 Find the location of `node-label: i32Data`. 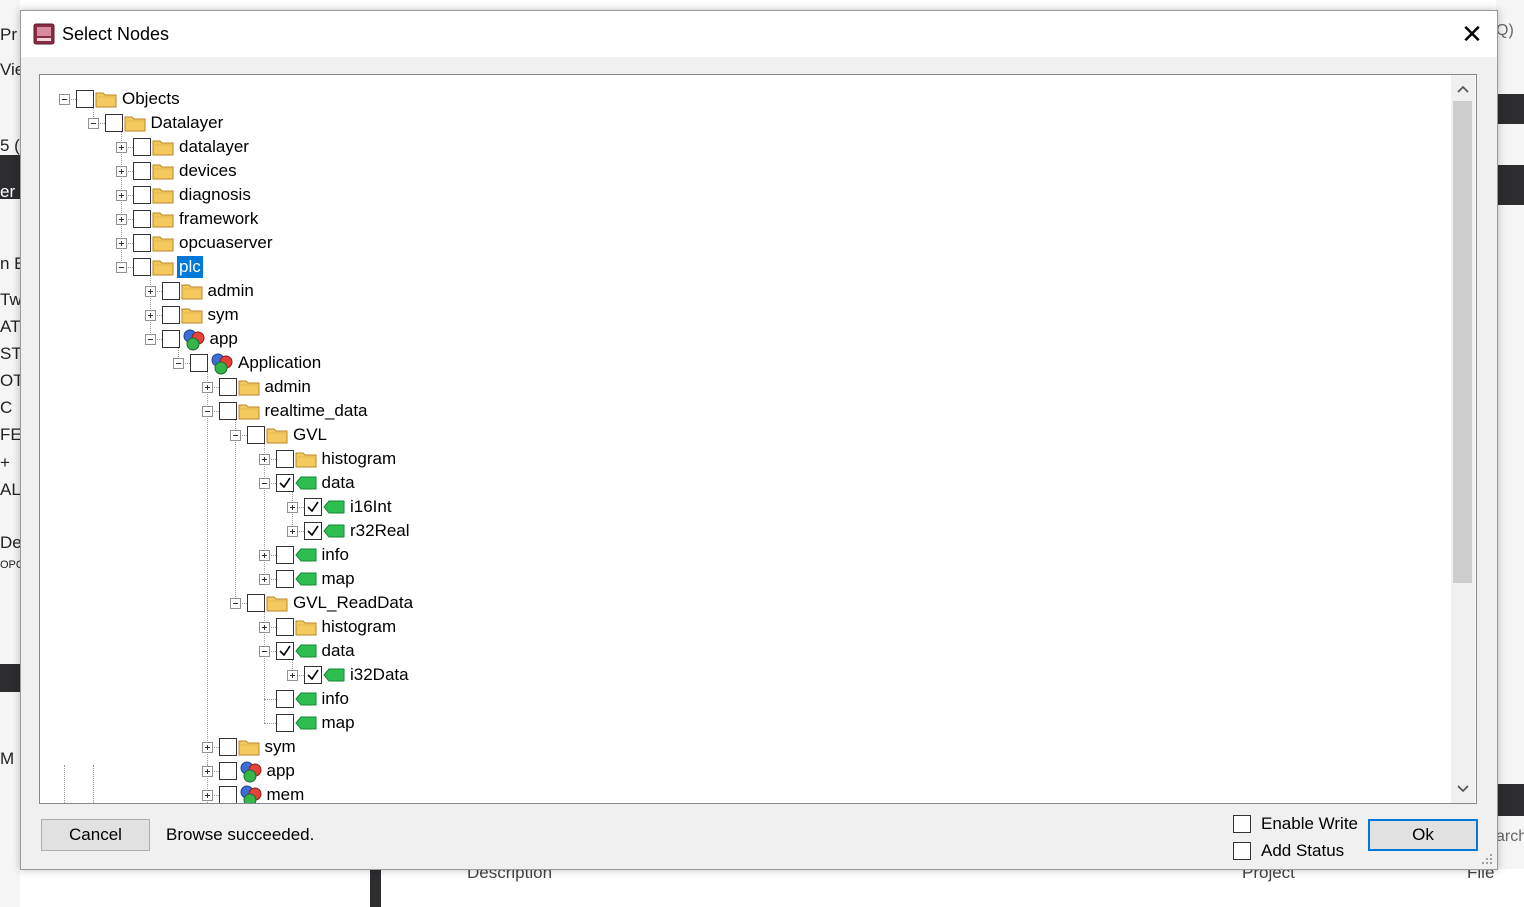

node-label: i32Data is located at coordinates (379, 675).